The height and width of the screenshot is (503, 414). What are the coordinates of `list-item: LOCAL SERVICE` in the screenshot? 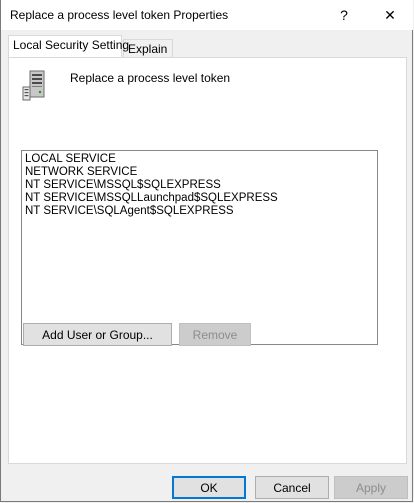 It's located at (199, 159).